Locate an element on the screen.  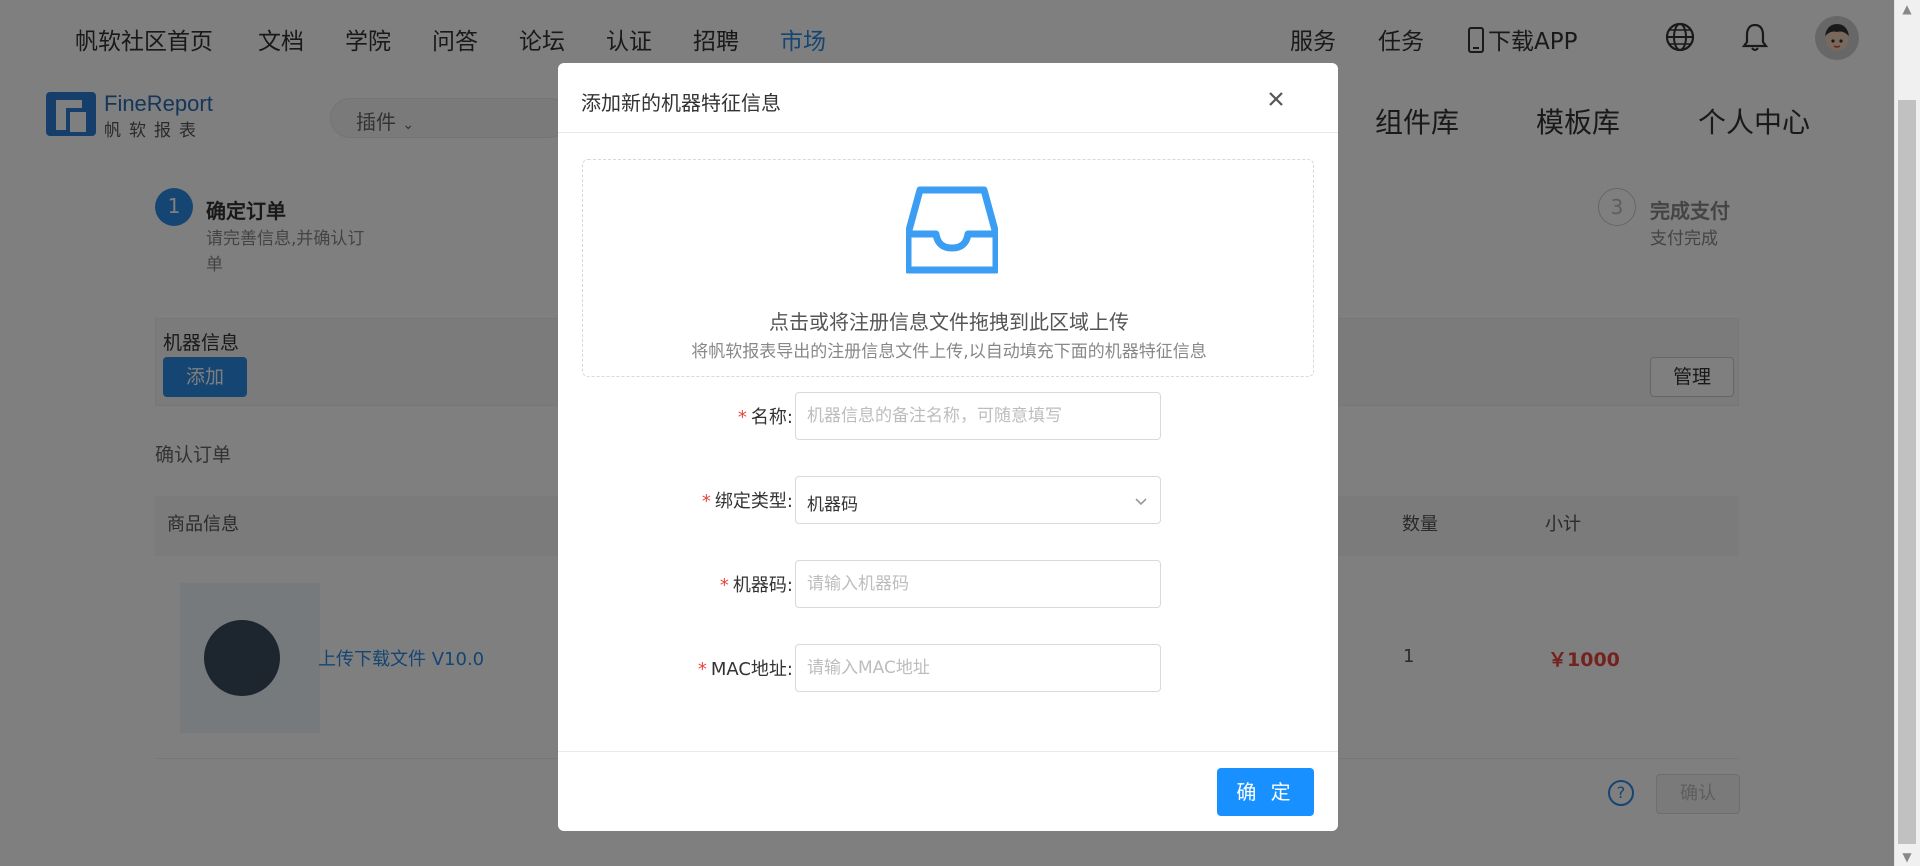
ok-button: 确 定 is located at coordinates (1265, 792).